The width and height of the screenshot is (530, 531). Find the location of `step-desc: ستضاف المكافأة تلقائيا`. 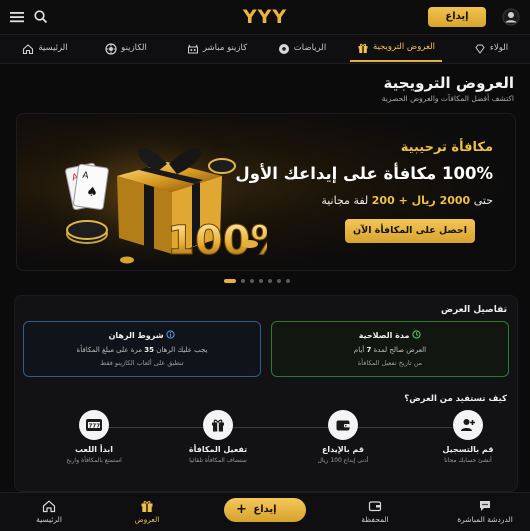

step-desc: ستضاف المكافأة تلقائيا is located at coordinates (218, 460).